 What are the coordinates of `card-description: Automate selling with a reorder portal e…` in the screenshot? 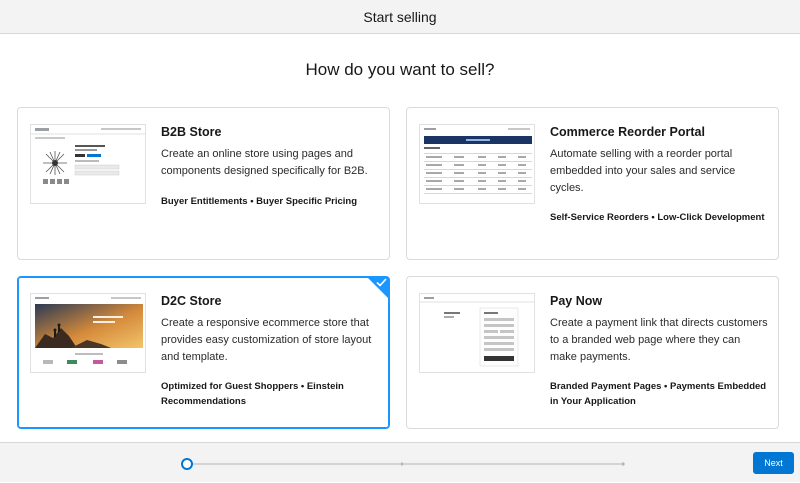 It's located at (643, 171).